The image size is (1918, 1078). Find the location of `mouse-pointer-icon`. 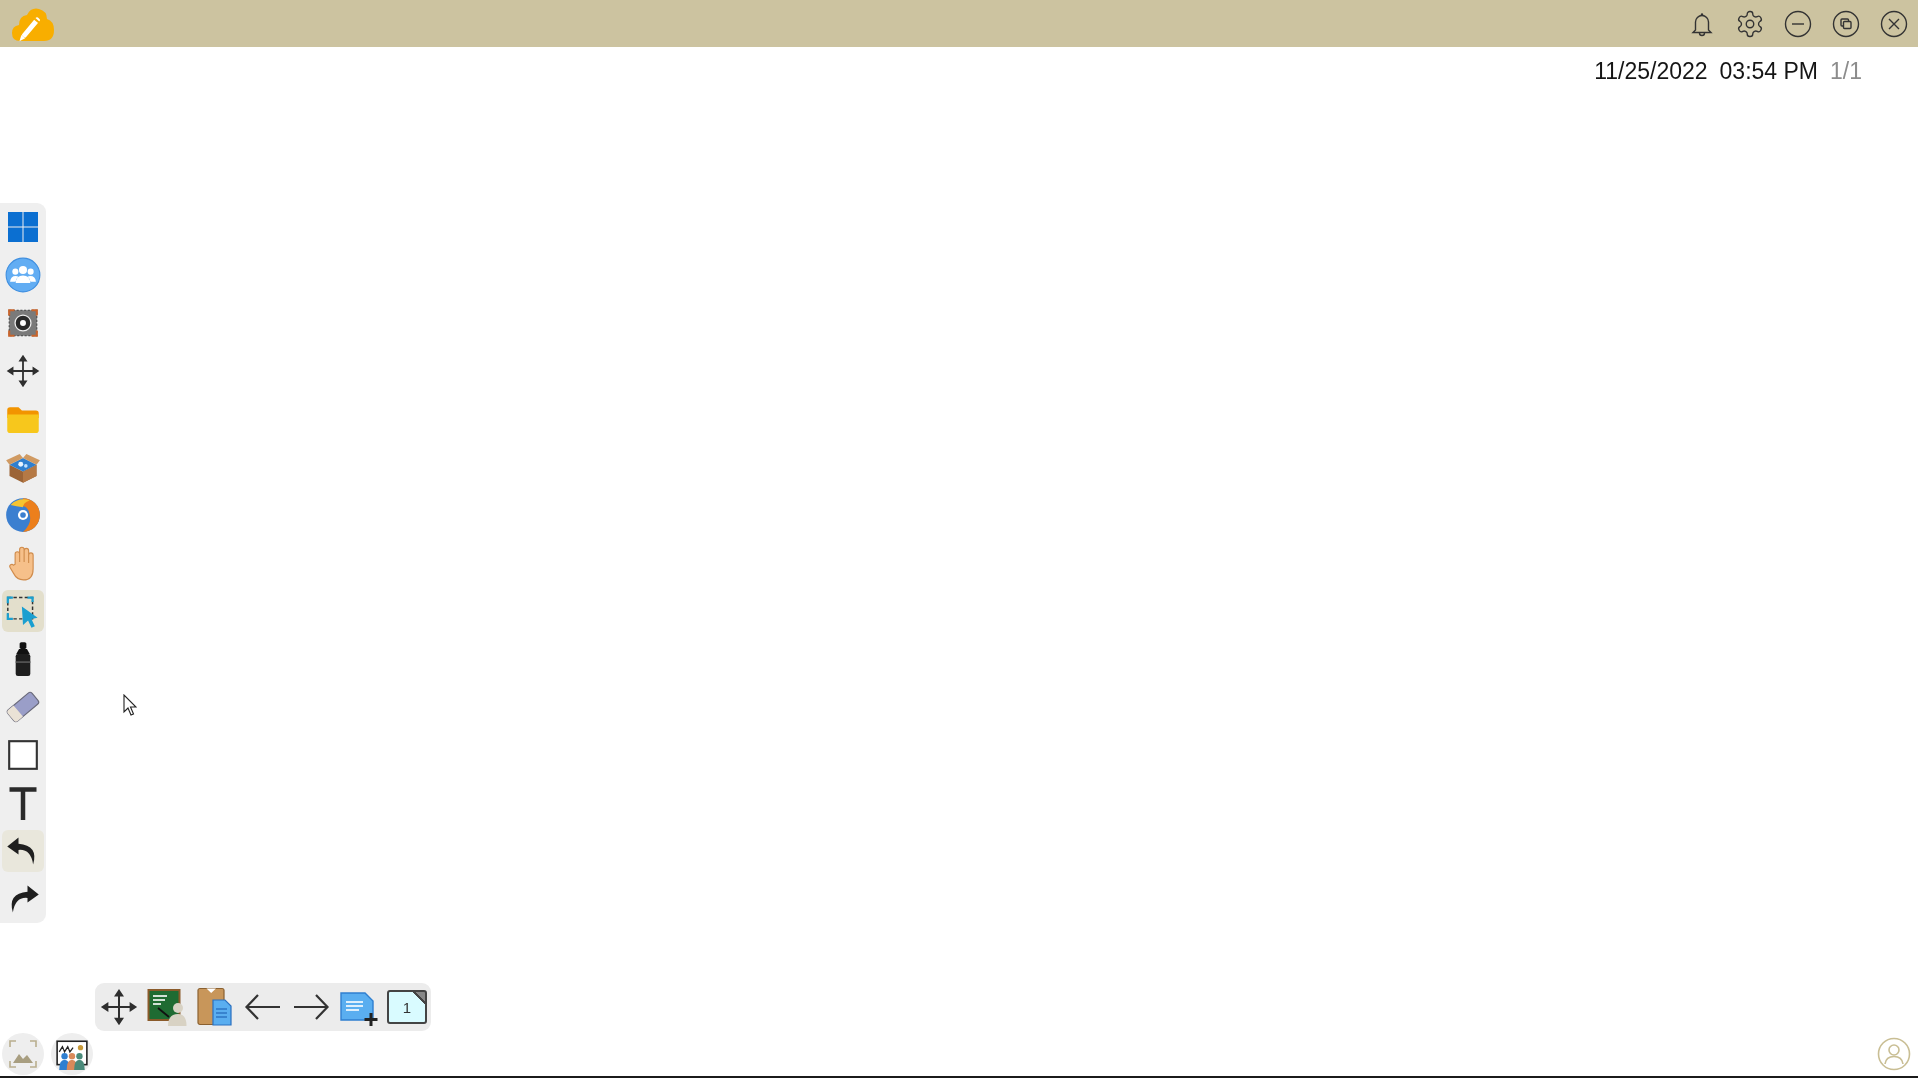

mouse-pointer-icon is located at coordinates (130, 705).